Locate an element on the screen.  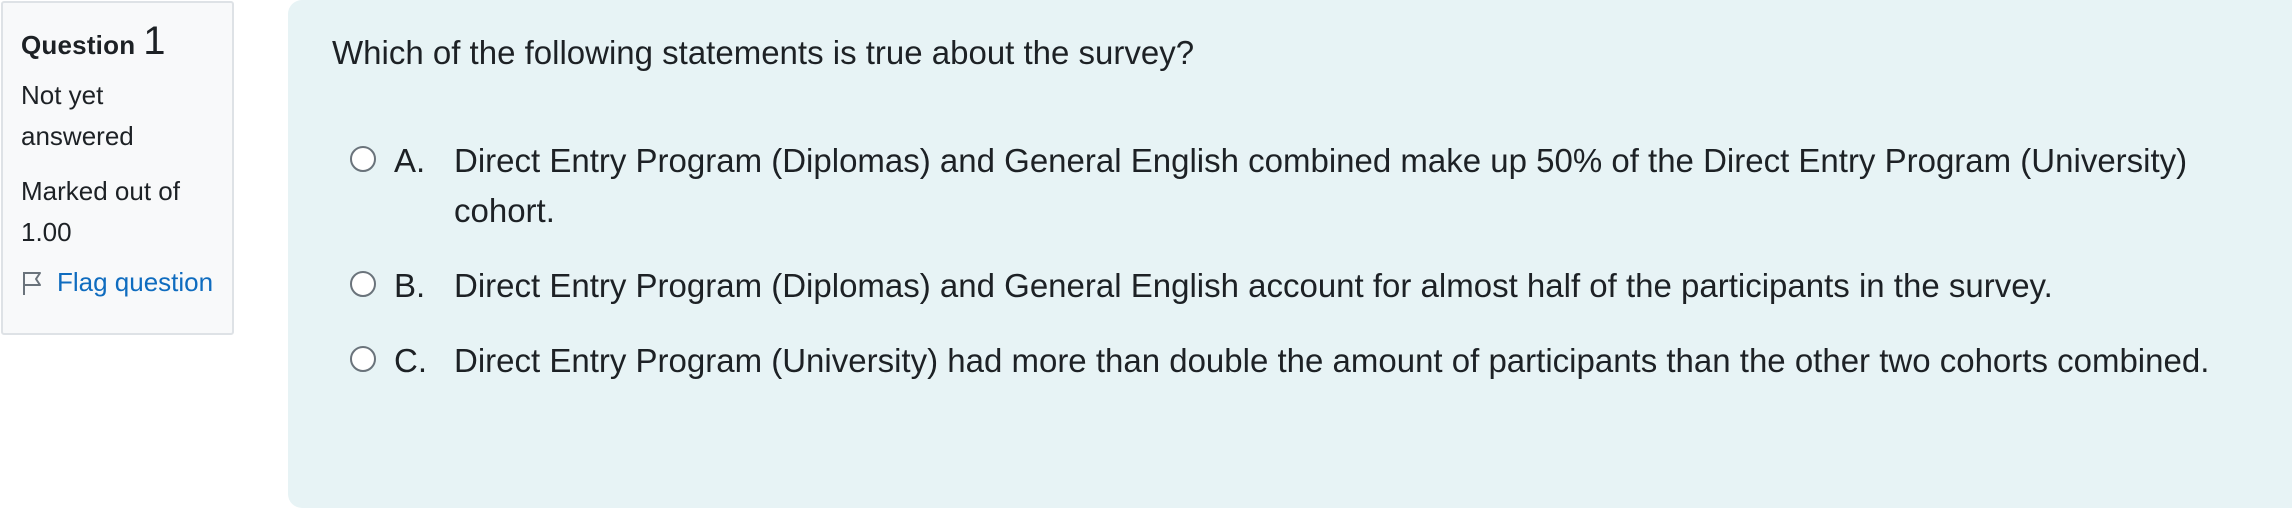
question-number: 1 is located at coordinates (154, 41).